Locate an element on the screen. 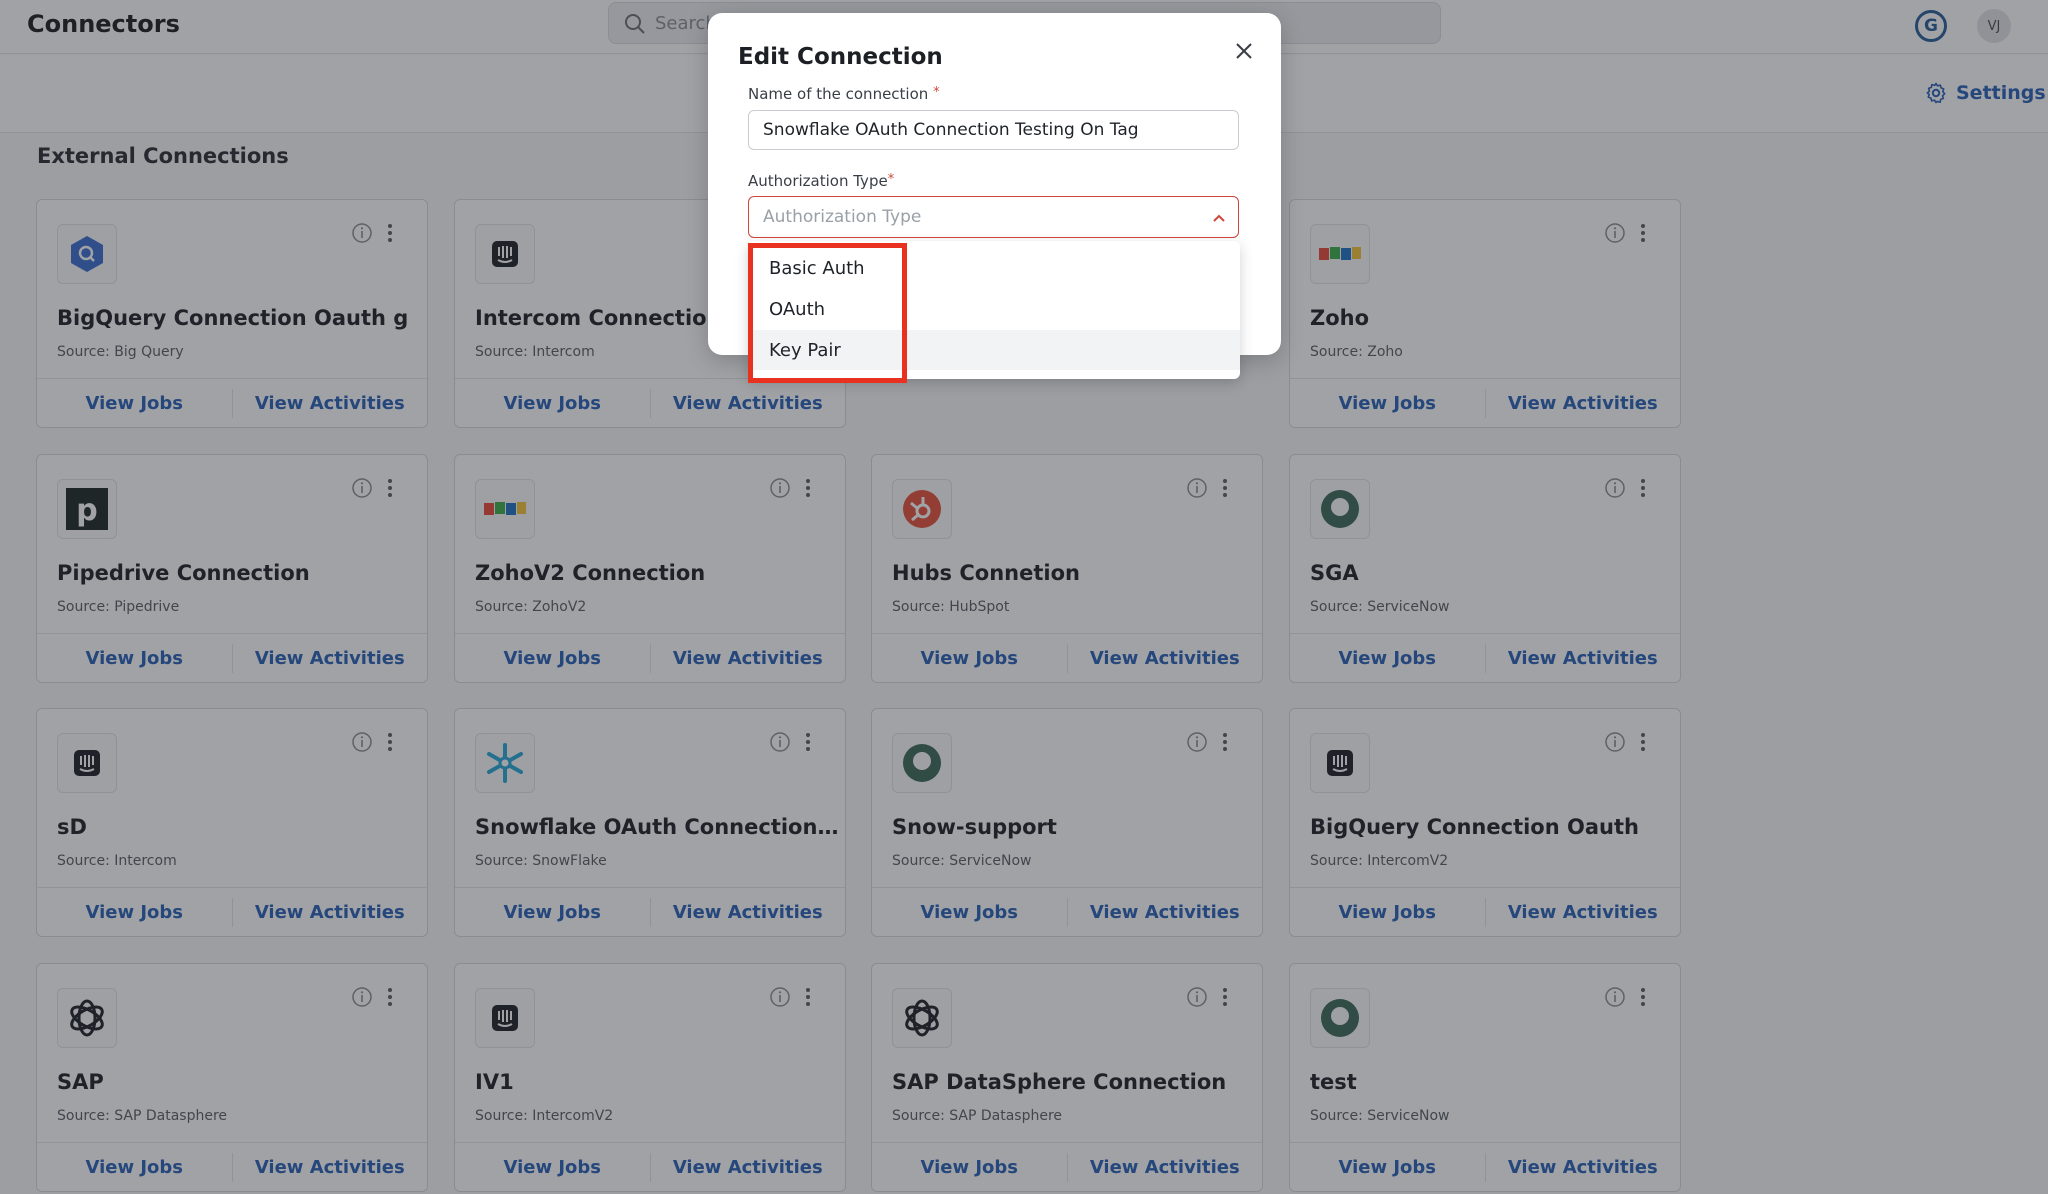  authorization-type-select: Authorization Type is located at coordinates (993, 217).